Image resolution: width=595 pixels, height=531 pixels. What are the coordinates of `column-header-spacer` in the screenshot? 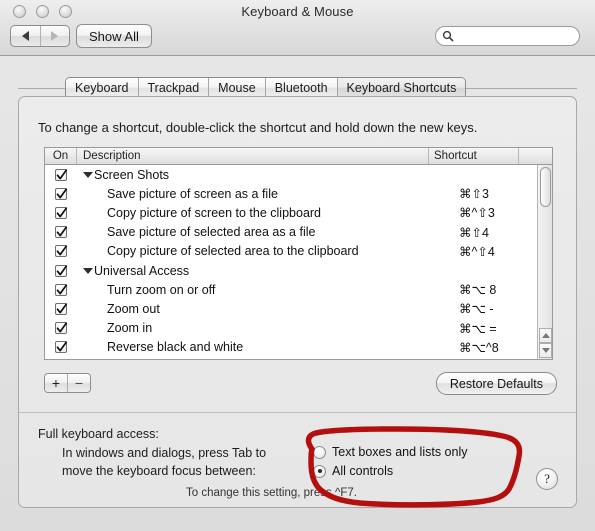 It's located at (535, 156).